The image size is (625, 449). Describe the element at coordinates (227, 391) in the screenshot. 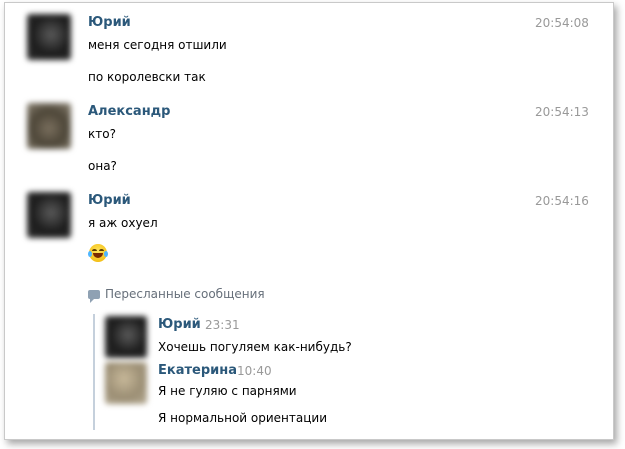

I see `forwarded-text: Я не гуляю с парнями` at that location.